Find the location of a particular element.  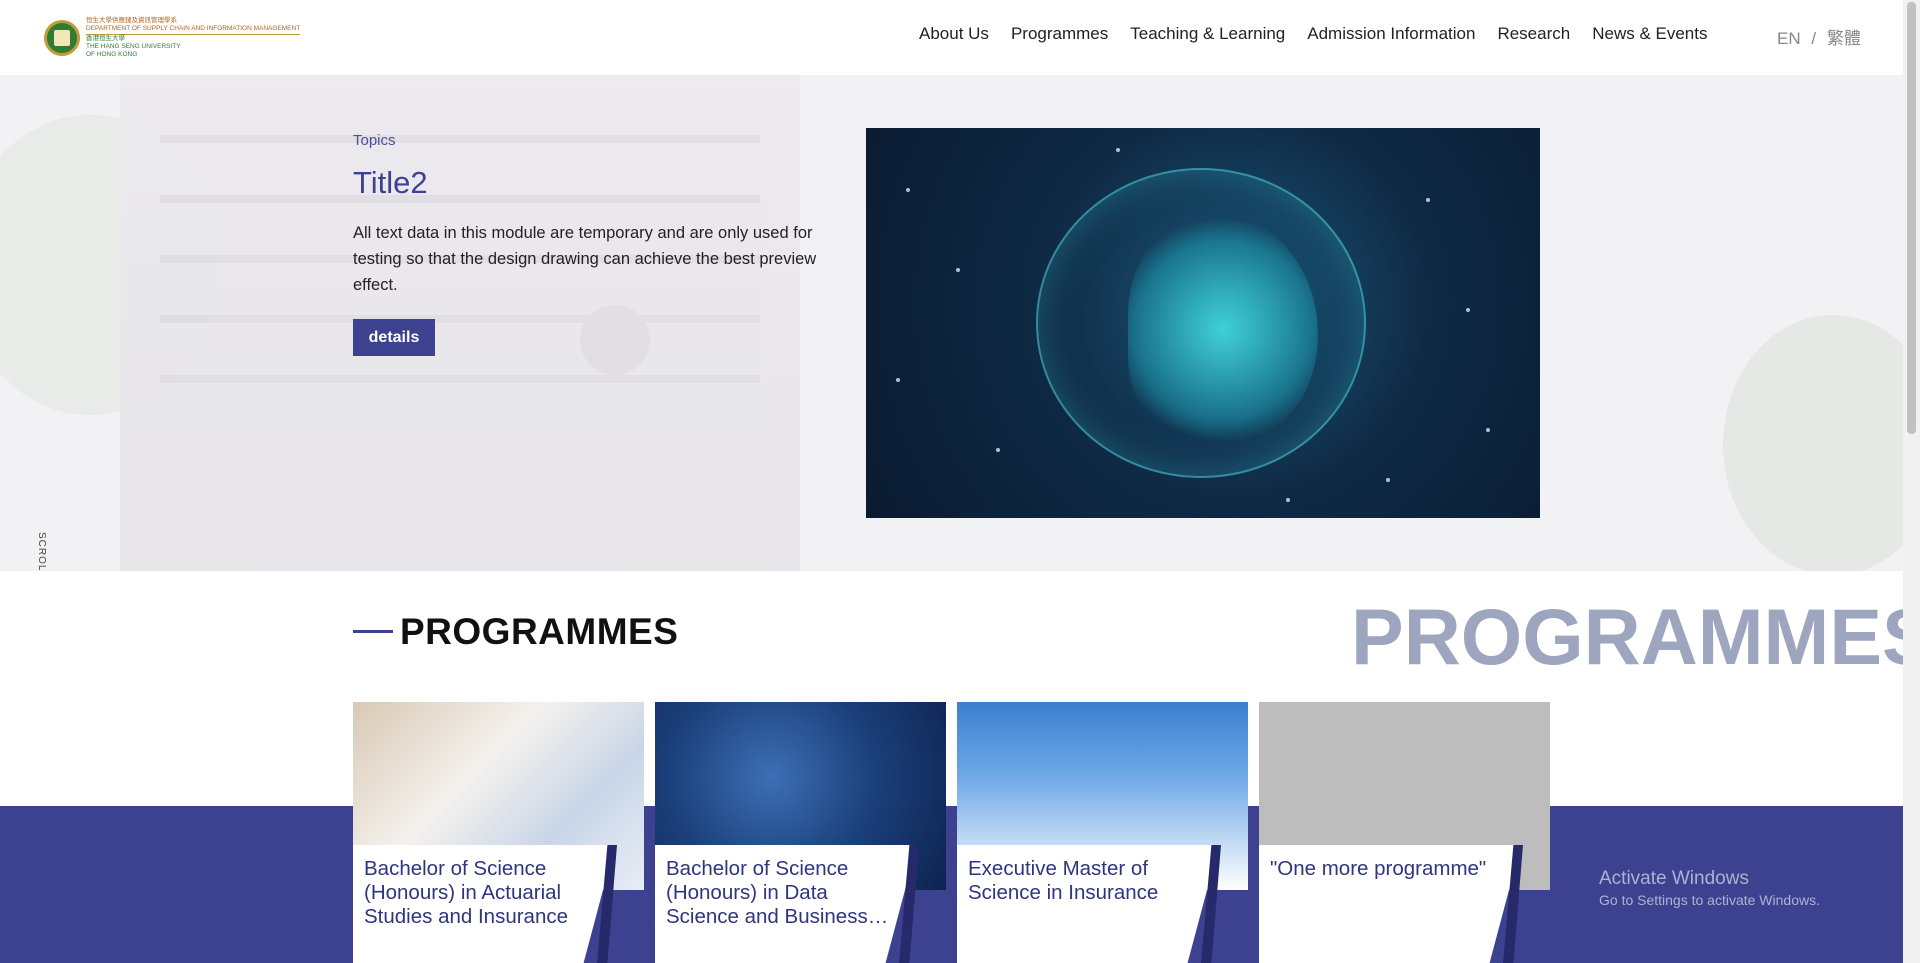

programmes-background-text: PROGRAMMES is located at coordinates (1635, 636).